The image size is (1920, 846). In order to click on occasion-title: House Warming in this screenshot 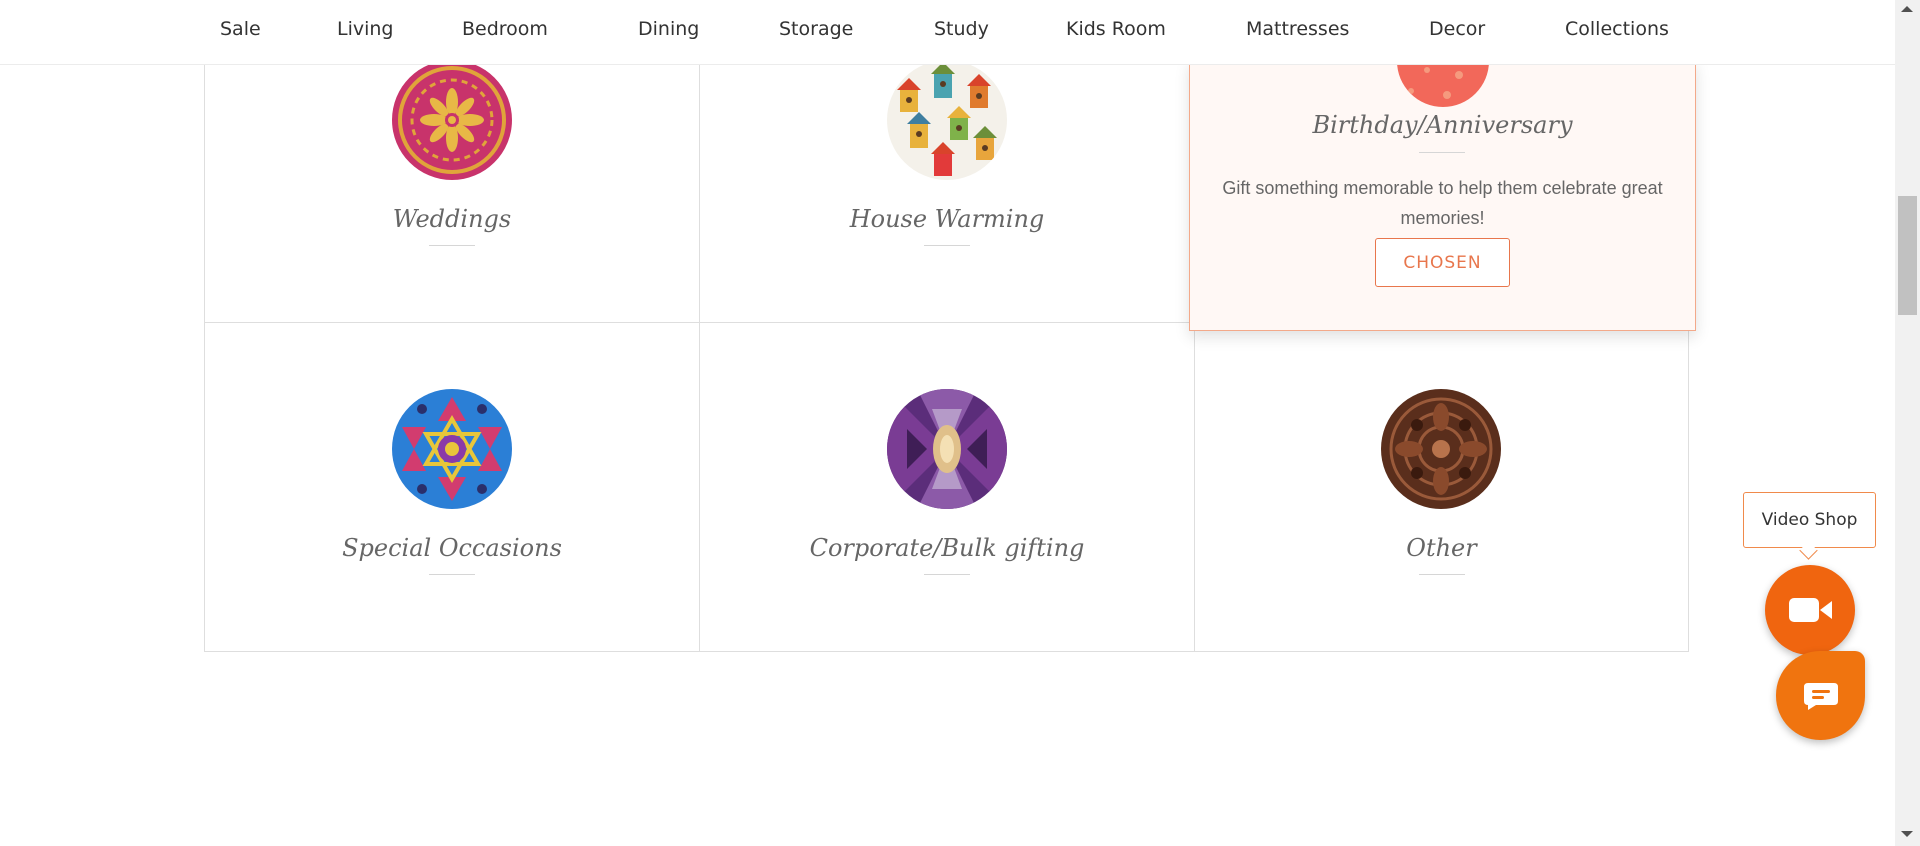, I will do `click(947, 219)`.